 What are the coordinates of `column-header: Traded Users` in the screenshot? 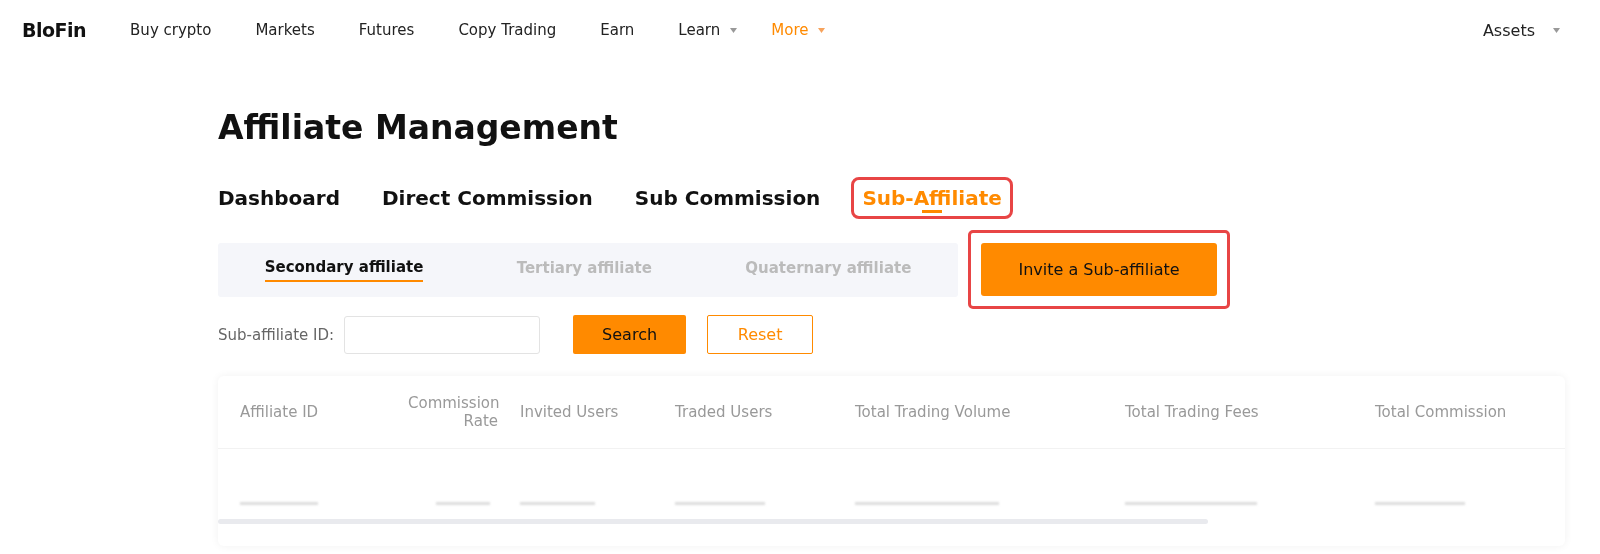 It's located at (724, 412).